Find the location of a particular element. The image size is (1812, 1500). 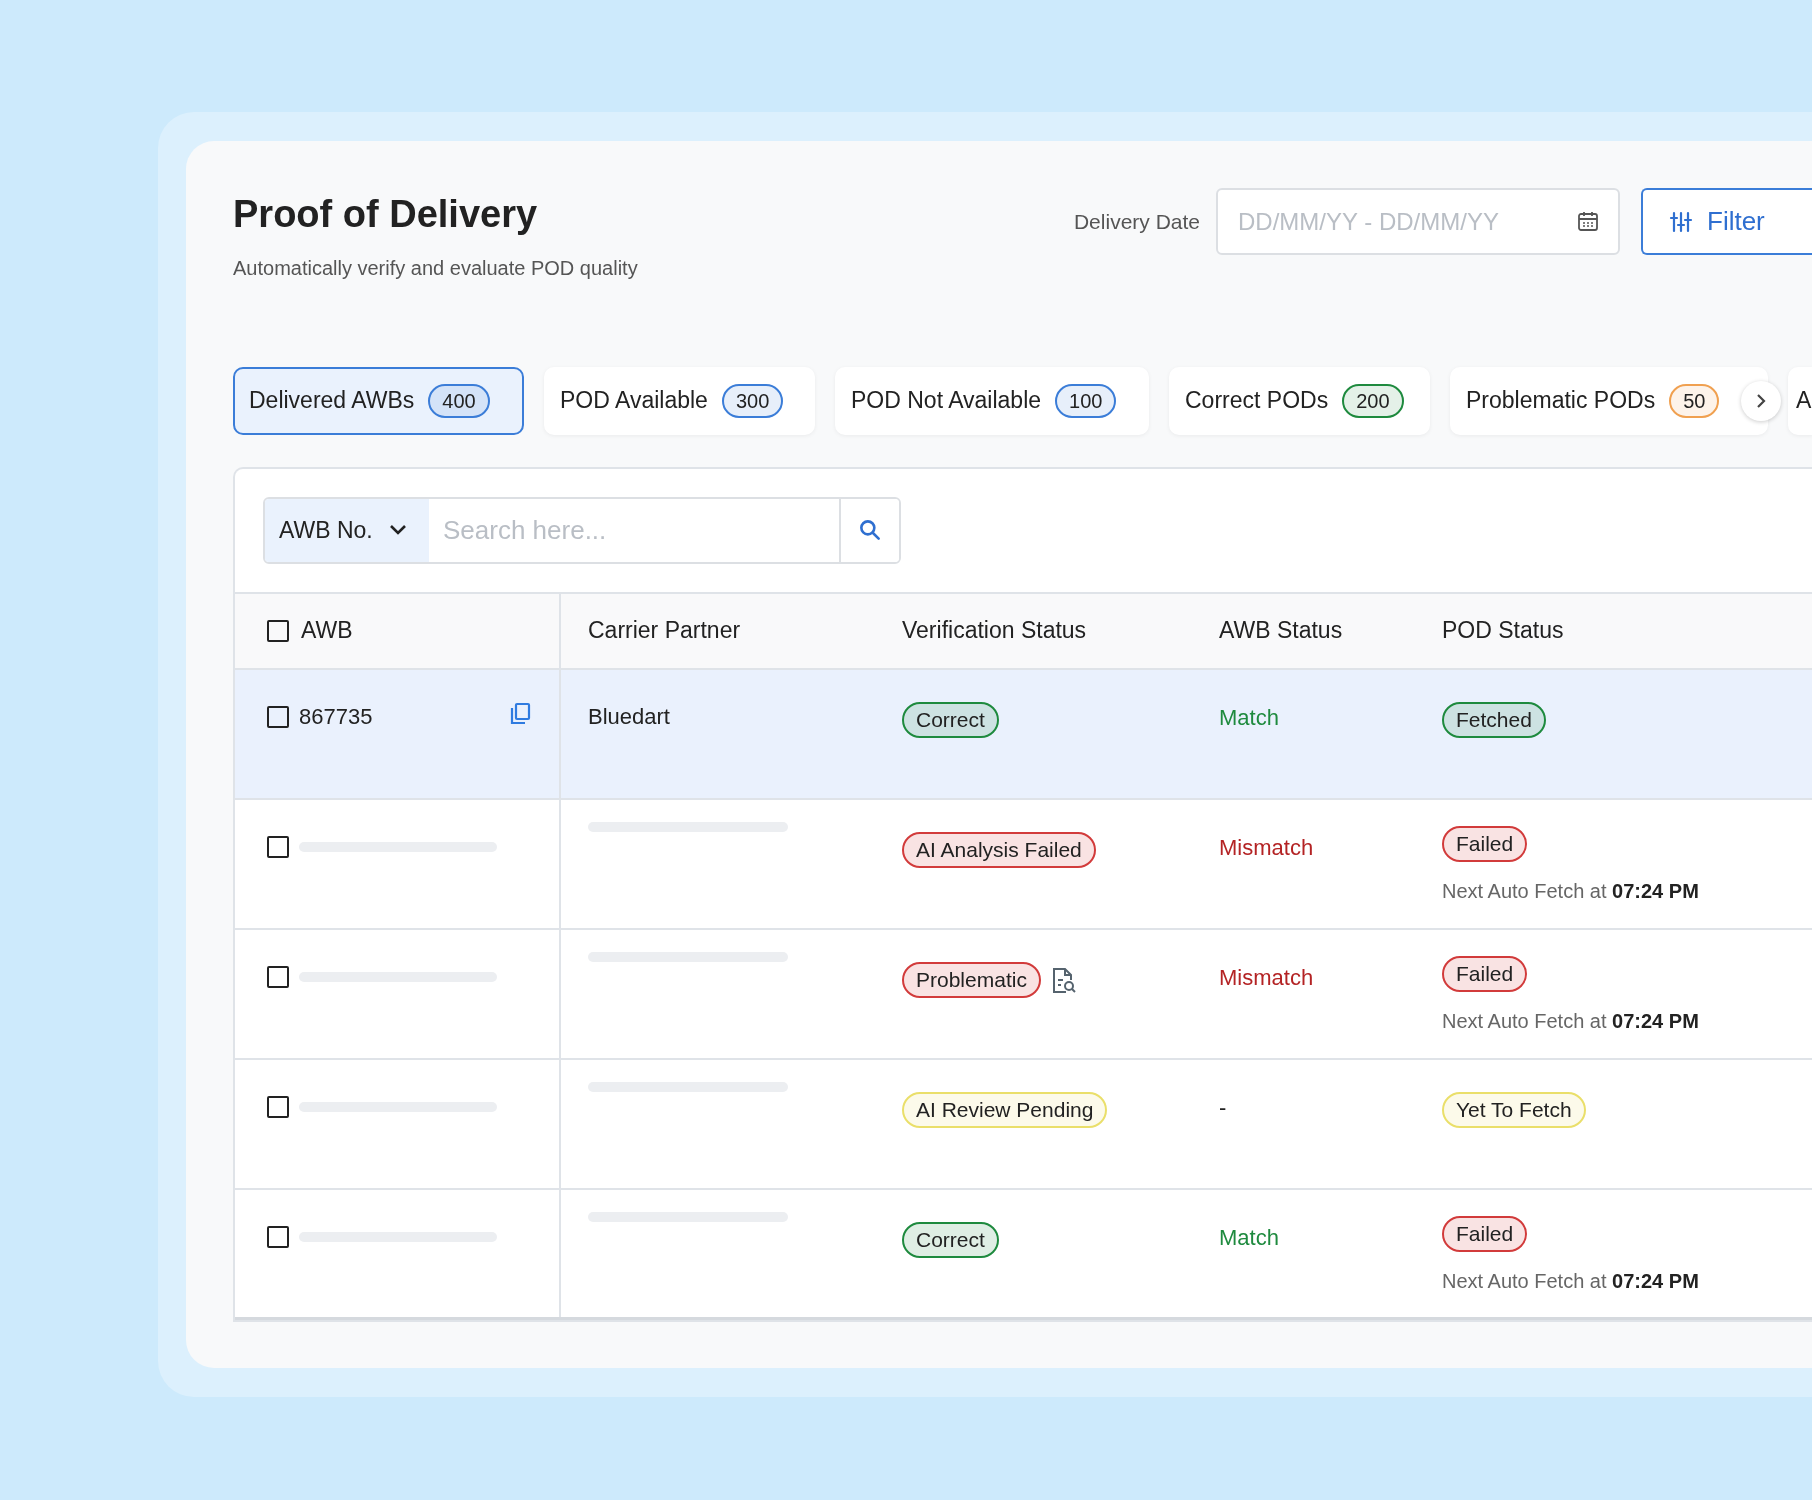

awb-status: - is located at coordinates (1223, 1107).